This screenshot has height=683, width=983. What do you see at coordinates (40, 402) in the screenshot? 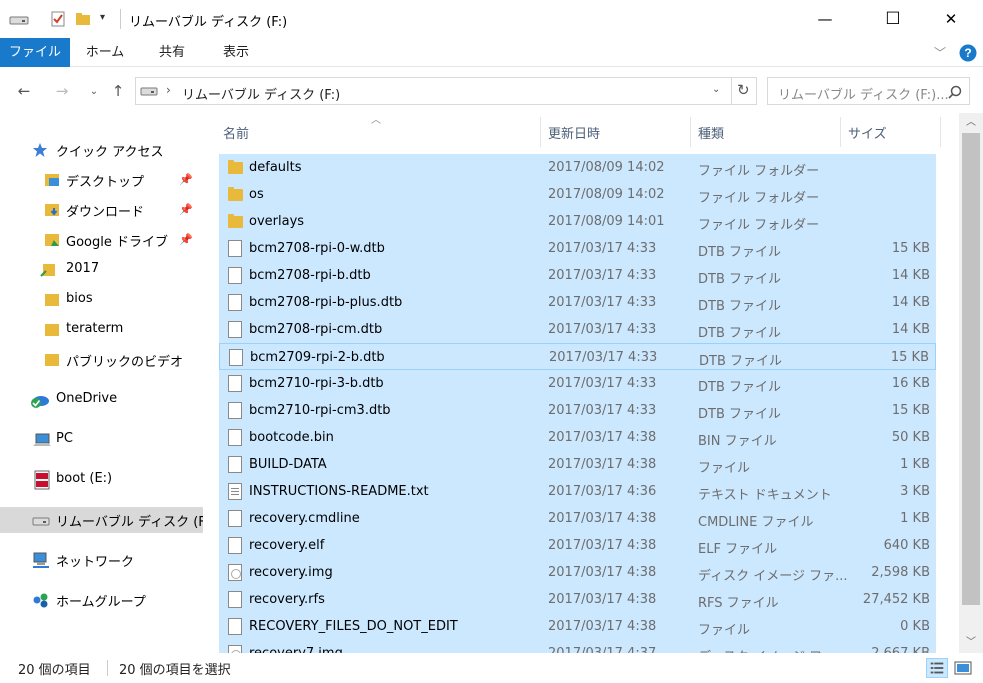
I see `onedrive-icon` at bounding box center [40, 402].